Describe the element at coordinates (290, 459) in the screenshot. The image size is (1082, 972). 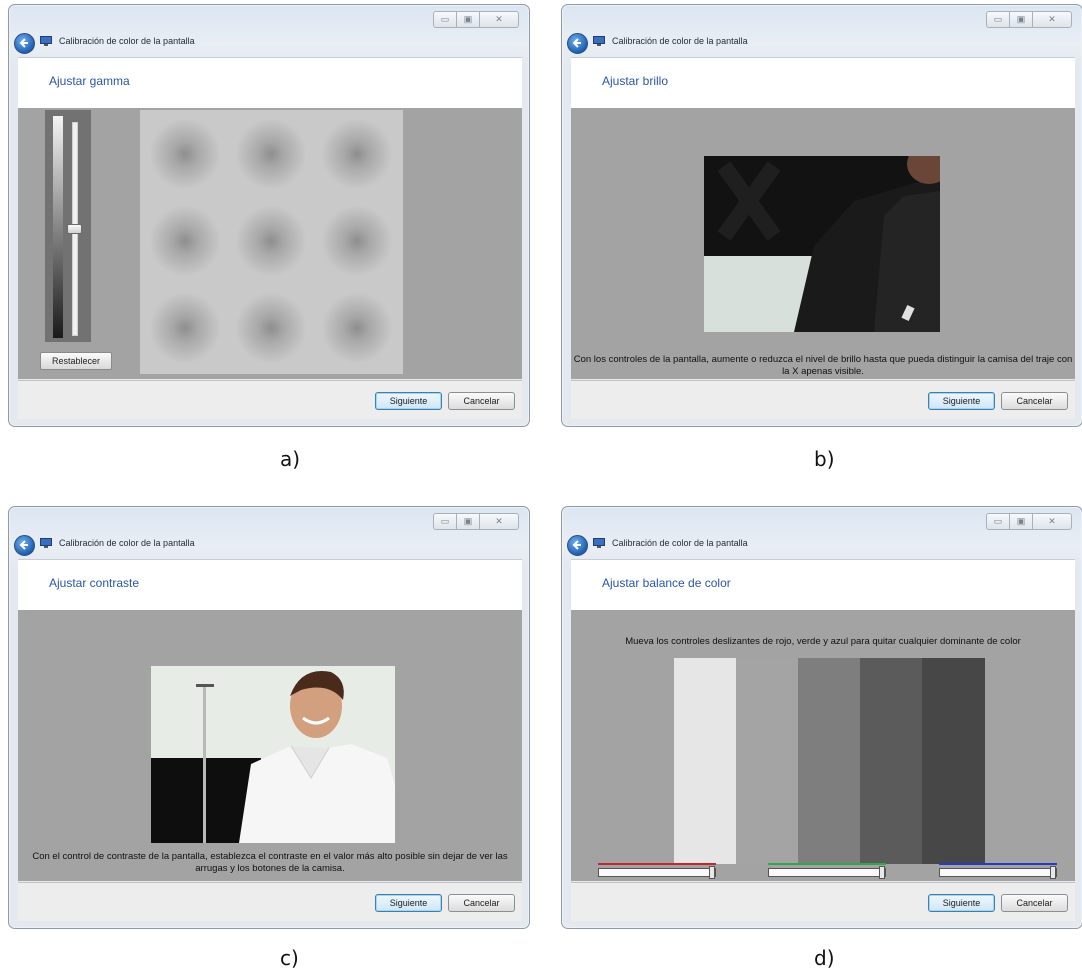
I see `caption-a: a)` at that location.